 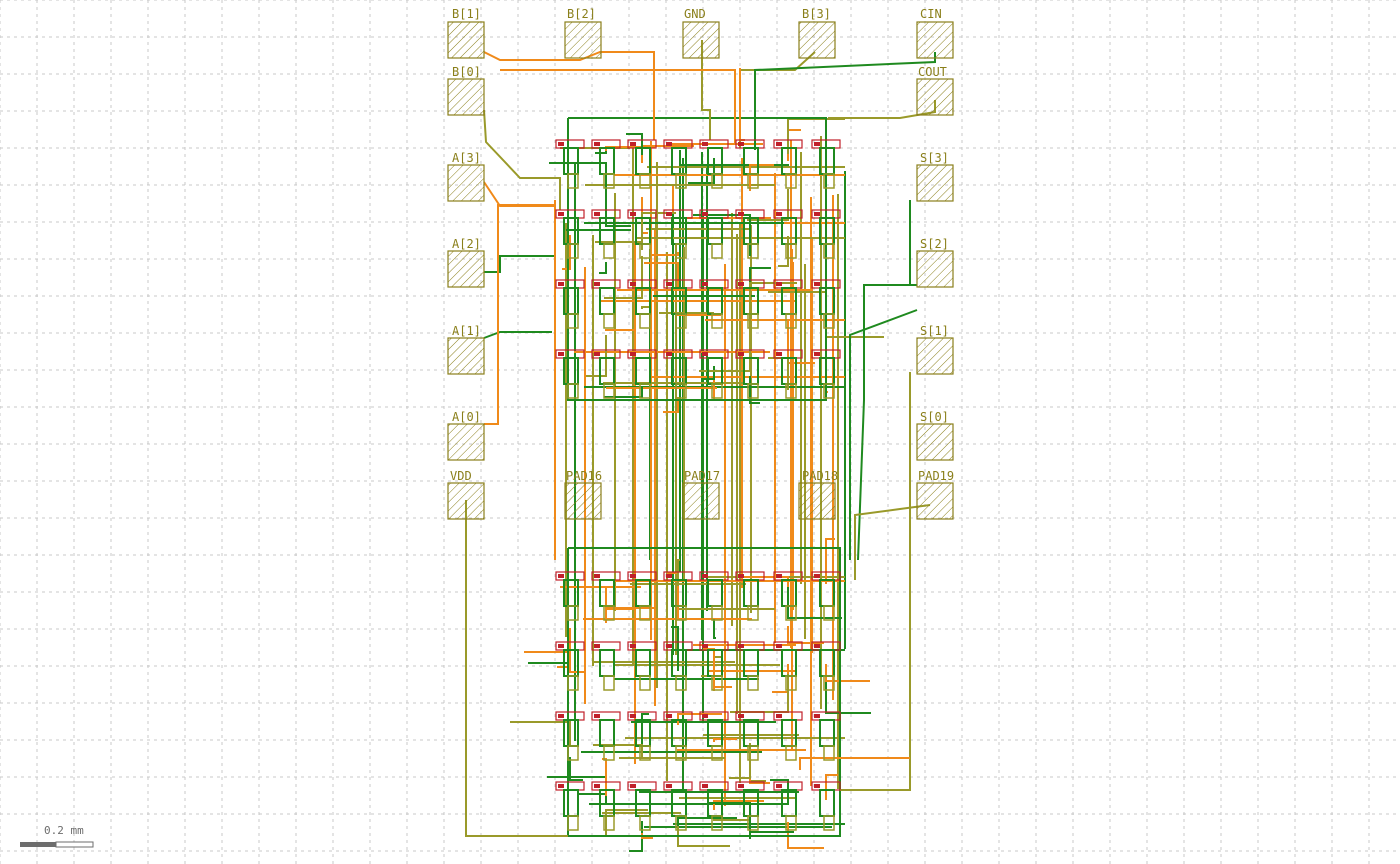 I want to click on pad-label: VDD, so click(x=461, y=476).